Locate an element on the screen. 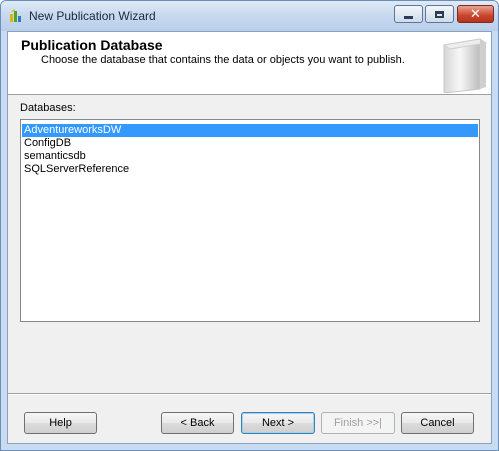 This screenshot has height=451, width=499. minimize-icon is located at coordinates (408, 14).